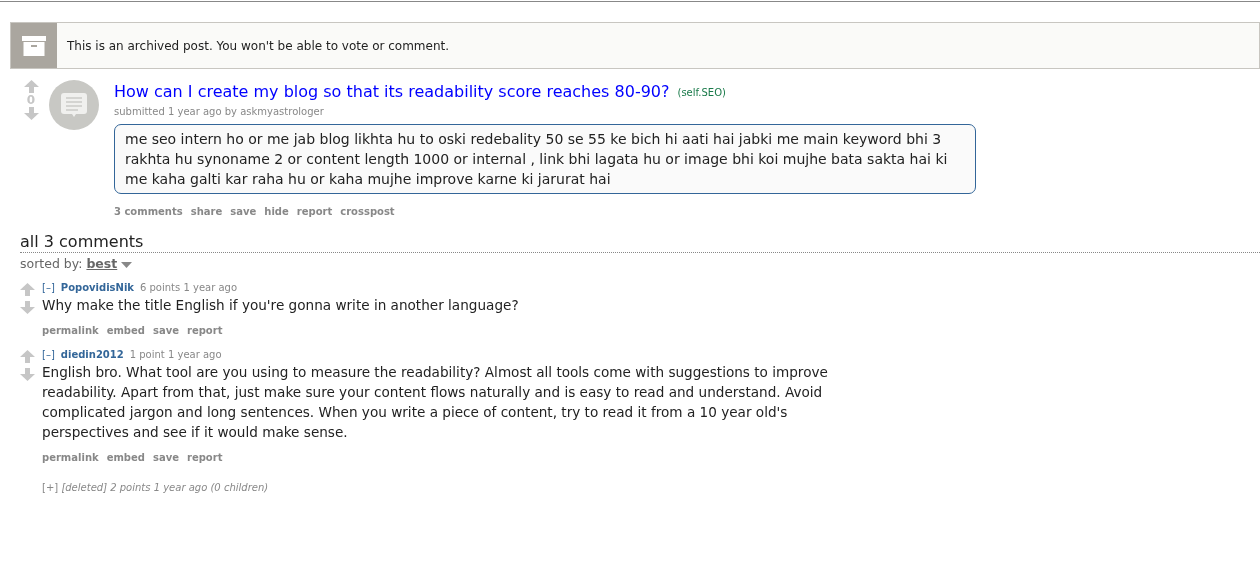  I want to click on collapsed-comment-meta: [deleted] 2 points 1 year ago (0 children), so click(165, 487).